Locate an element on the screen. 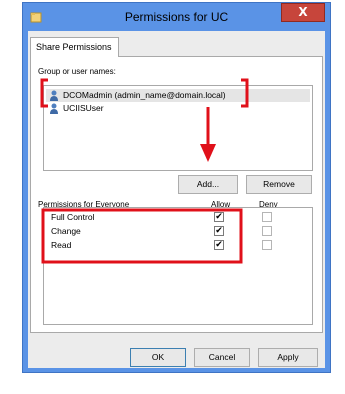 This screenshot has width=345, height=394. user-bracket-left is located at coordinates (44, 93).